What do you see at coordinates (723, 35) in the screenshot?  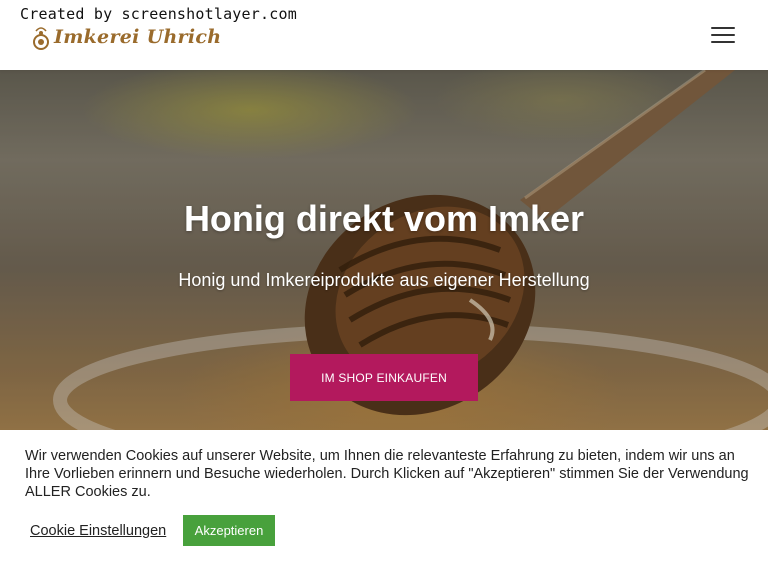 I see `hamburger-menu-icon` at bounding box center [723, 35].